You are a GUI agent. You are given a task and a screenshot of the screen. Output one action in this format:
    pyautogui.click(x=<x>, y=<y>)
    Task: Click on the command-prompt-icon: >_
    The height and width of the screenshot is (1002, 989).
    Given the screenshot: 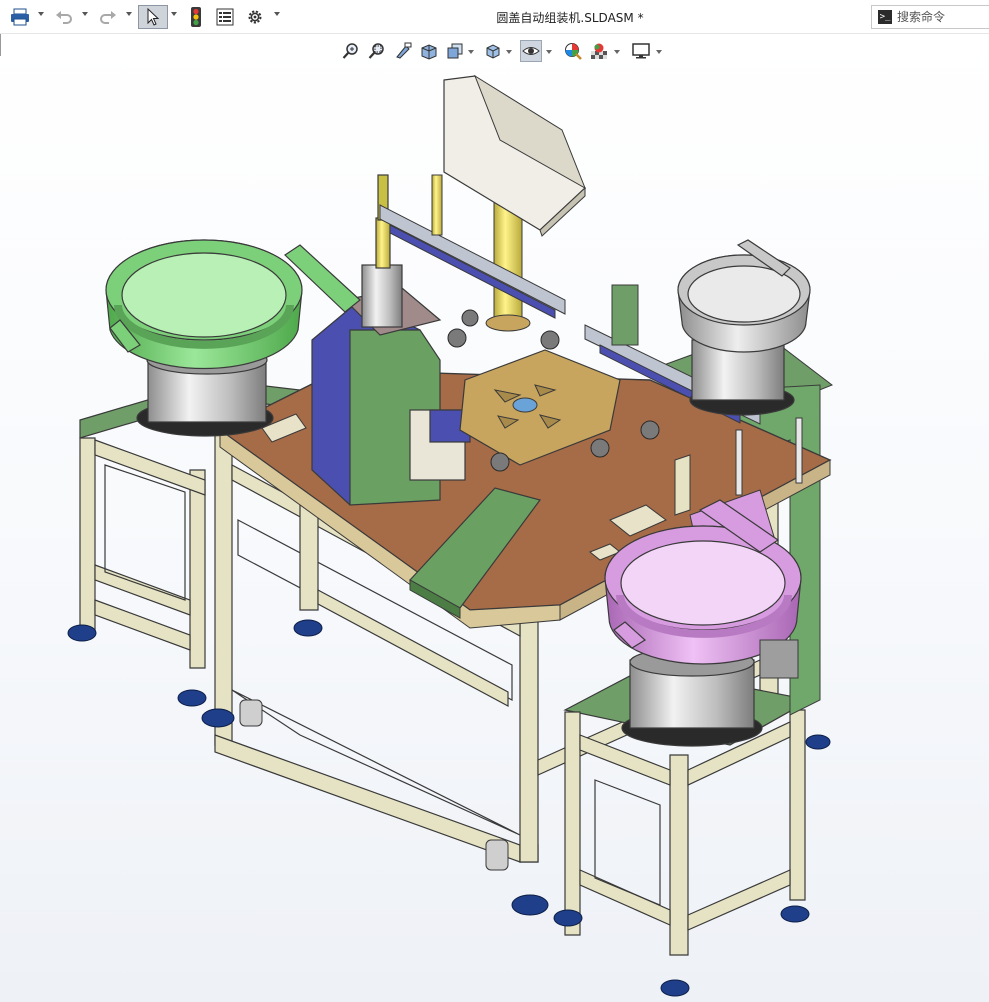 What is the action you would take?
    pyautogui.click(x=885, y=17)
    